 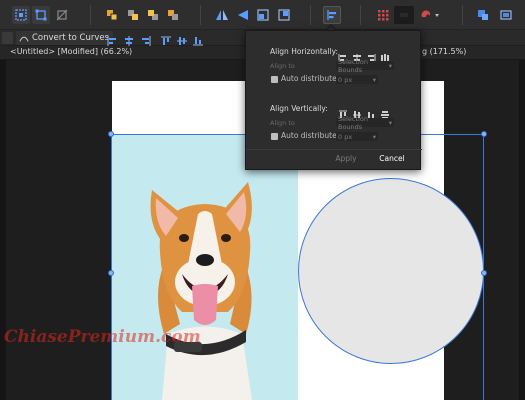 What do you see at coordinates (173, 15) in the screenshot?
I see `arrange-back-icon` at bounding box center [173, 15].